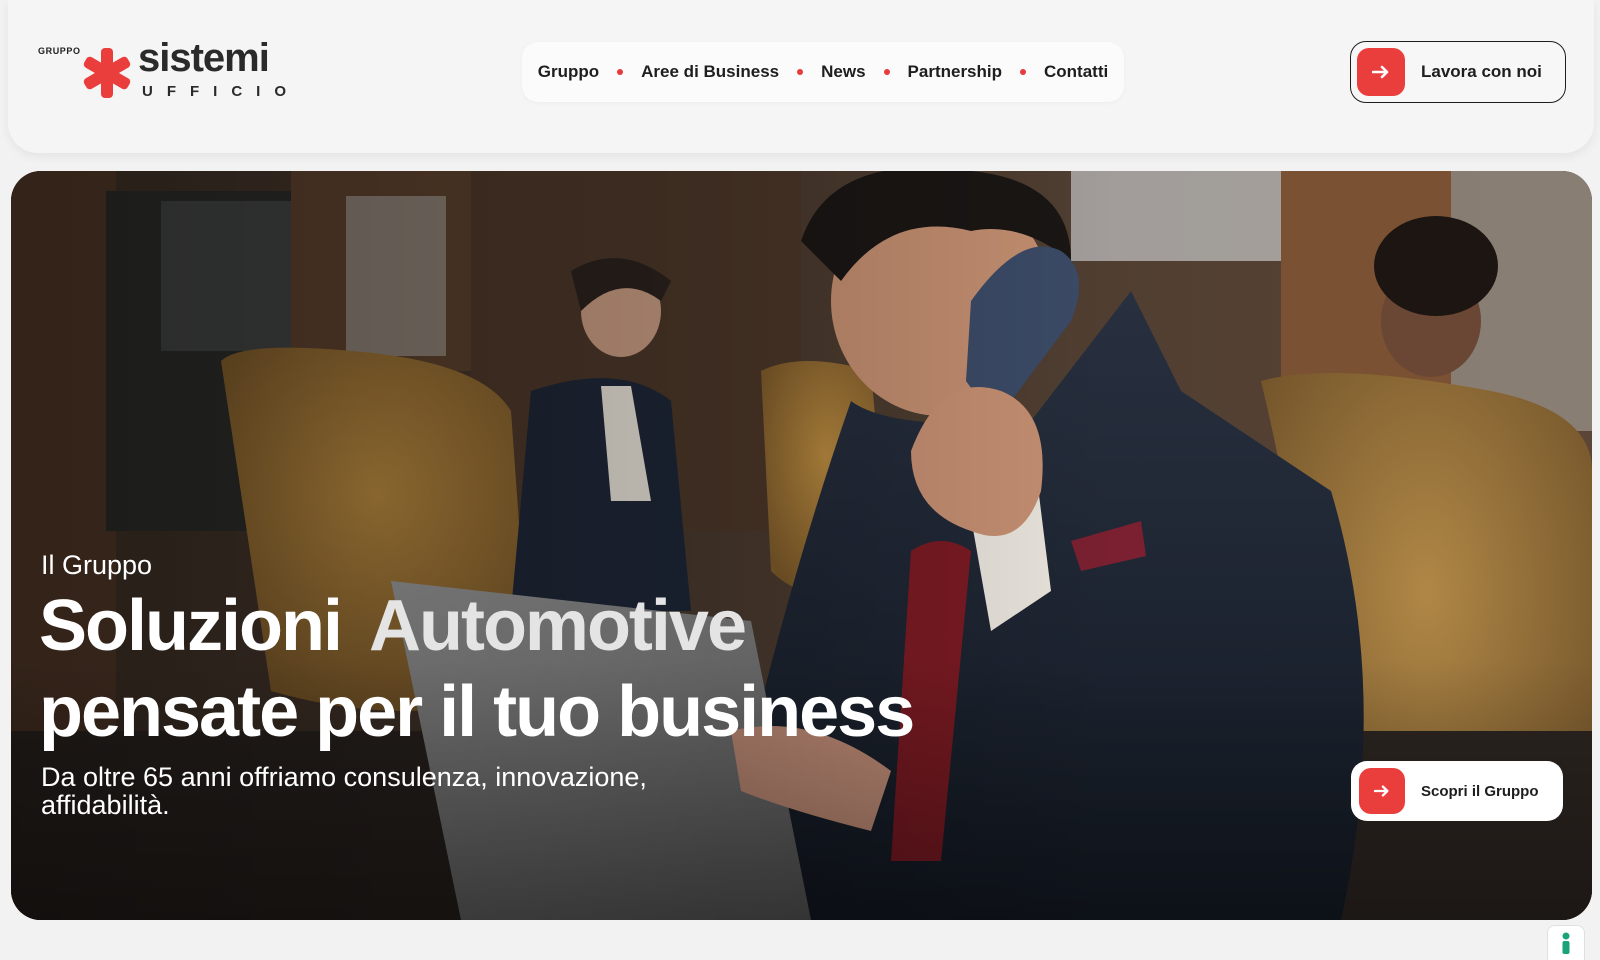  I want to click on nav-item-gruppo: Gruppo, so click(568, 72).